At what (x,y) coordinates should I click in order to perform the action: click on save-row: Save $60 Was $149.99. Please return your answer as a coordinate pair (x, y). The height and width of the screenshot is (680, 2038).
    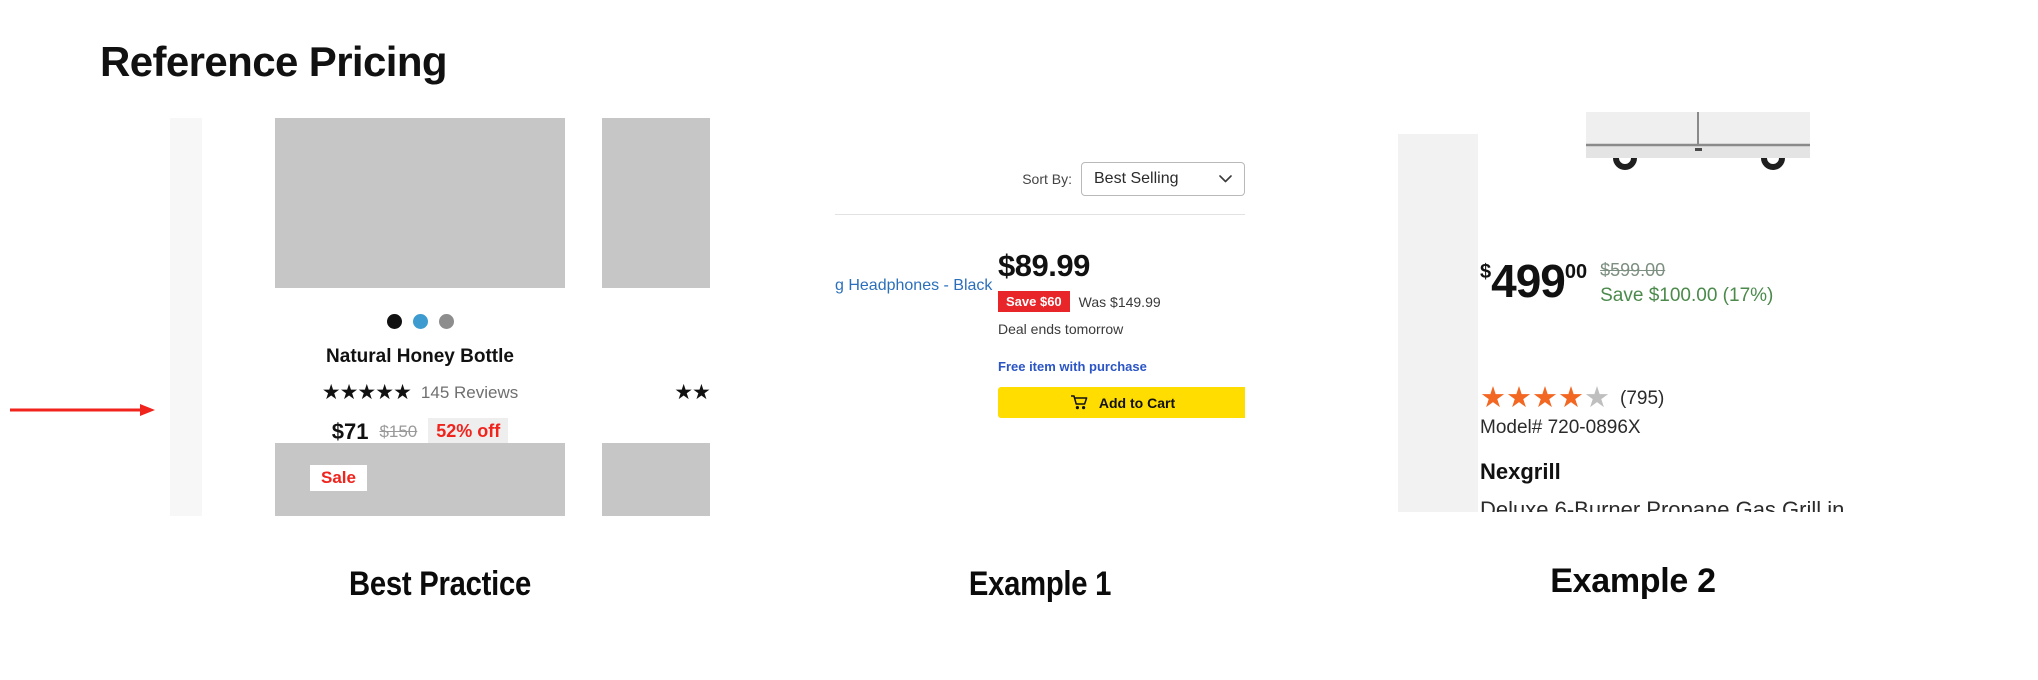
    Looking at the image, I should click on (1121, 301).